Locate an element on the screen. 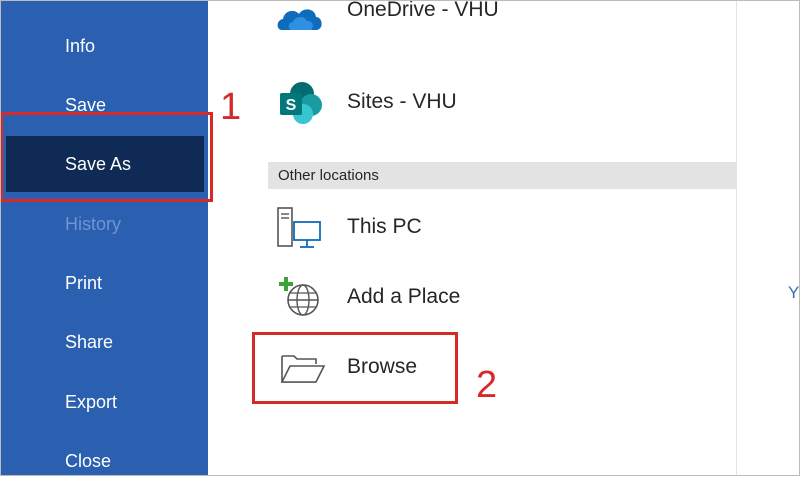  sidebar-item-print: Print is located at coordinates (104, 283).